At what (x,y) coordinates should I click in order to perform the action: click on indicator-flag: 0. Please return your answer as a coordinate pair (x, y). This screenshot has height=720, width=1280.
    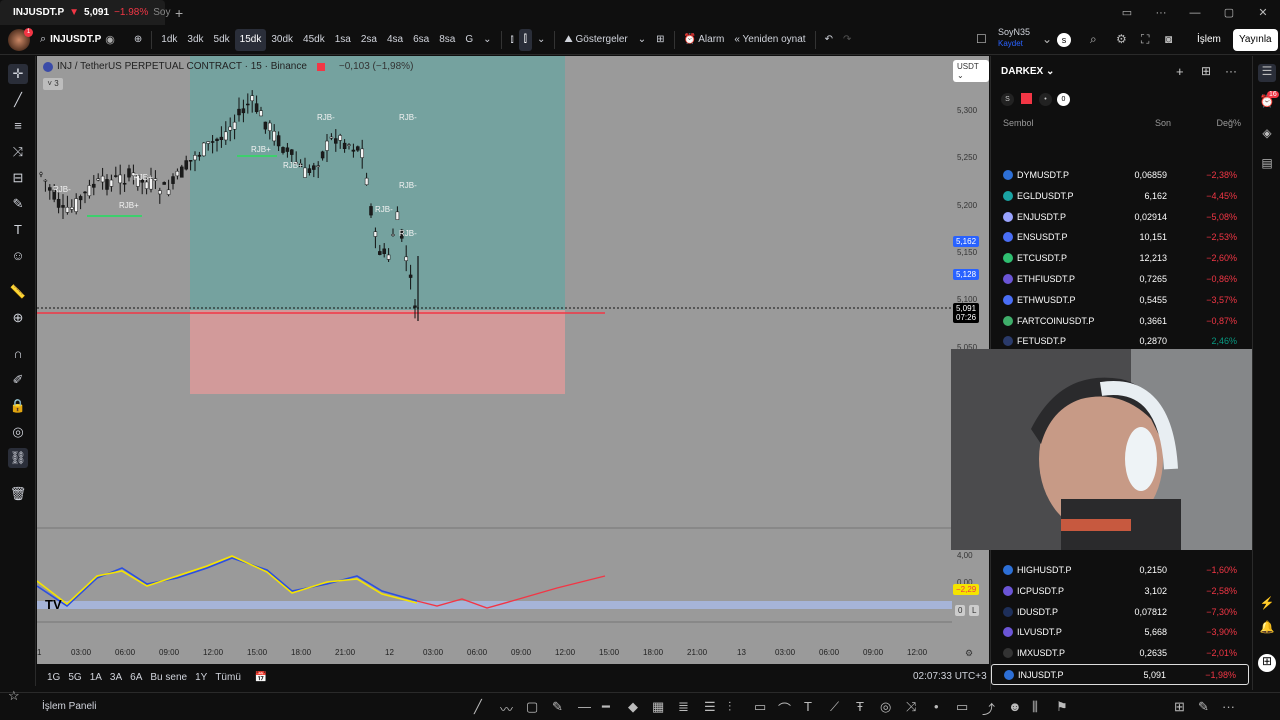
    Looking at the image, I should click on (960, 610).